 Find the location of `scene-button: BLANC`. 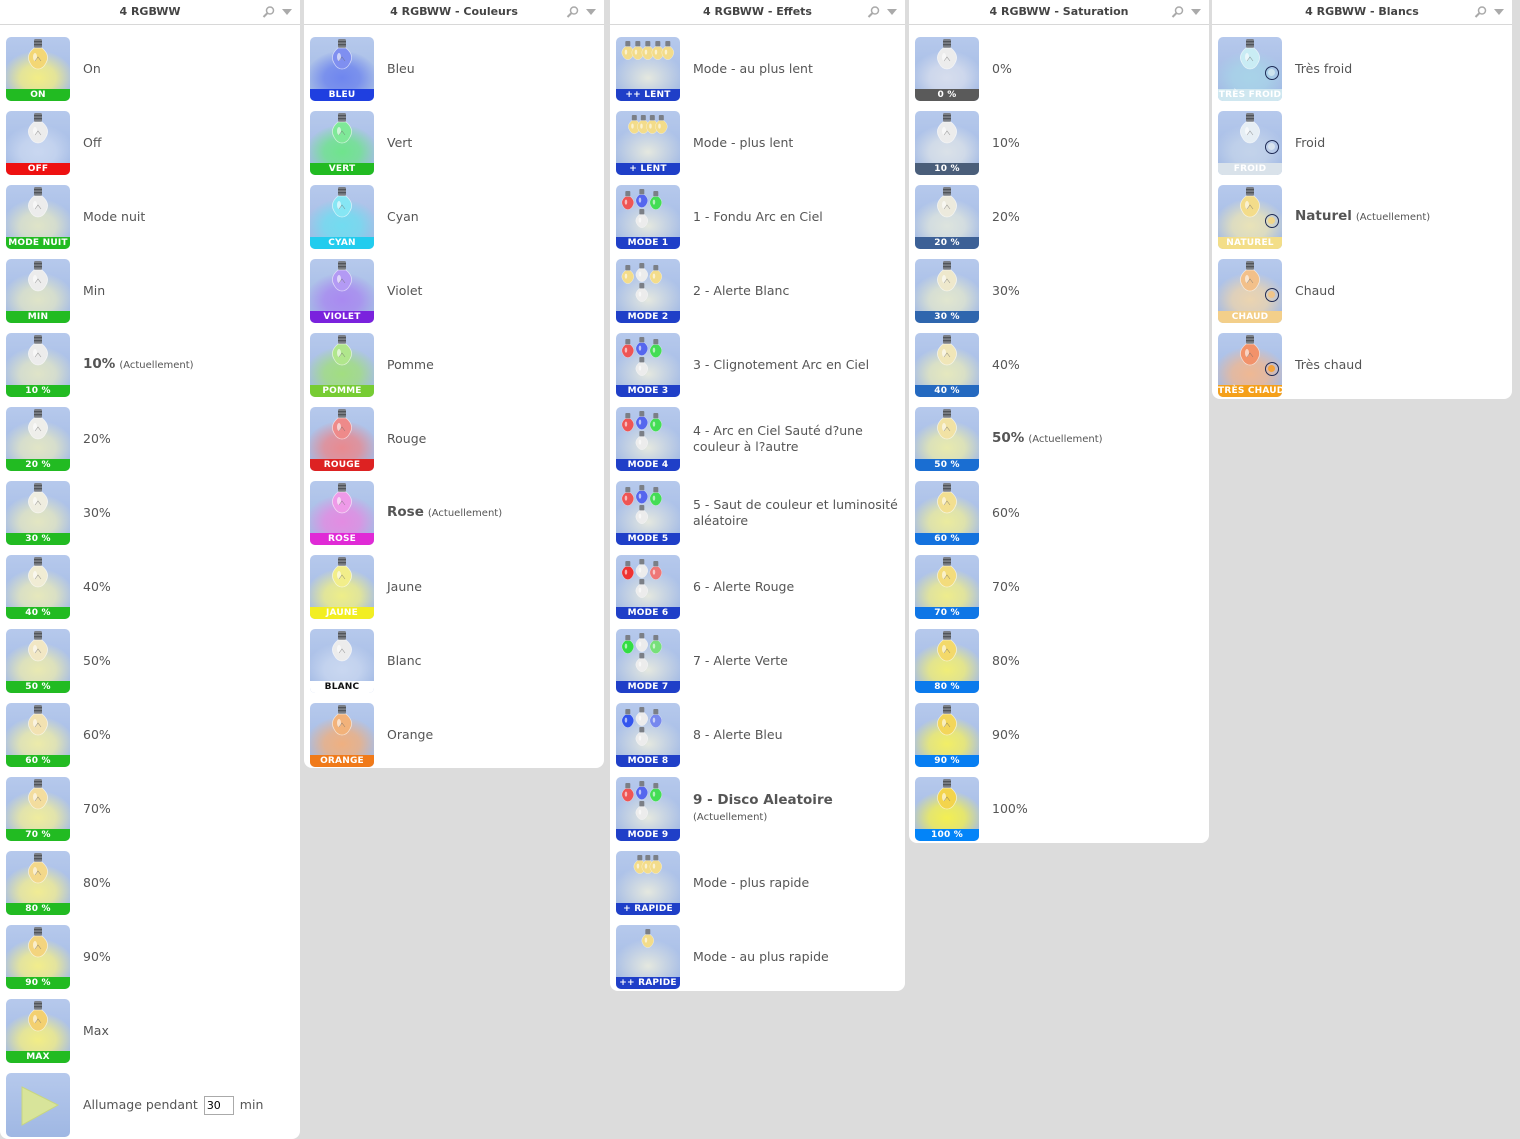

scene-button: BLANC is located at coordinates (342, 661).